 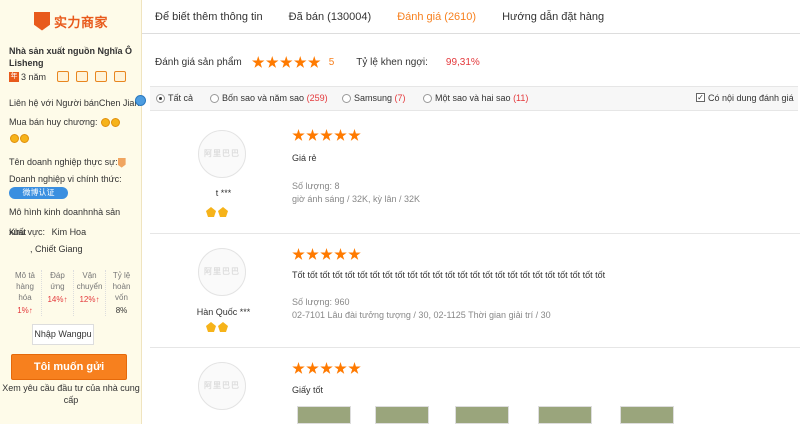 What do you see at coordinates (198, 62) in the screenshot?
I see `rating-label: Đánh giá sản phẩm` at bounding box center [198, 62].